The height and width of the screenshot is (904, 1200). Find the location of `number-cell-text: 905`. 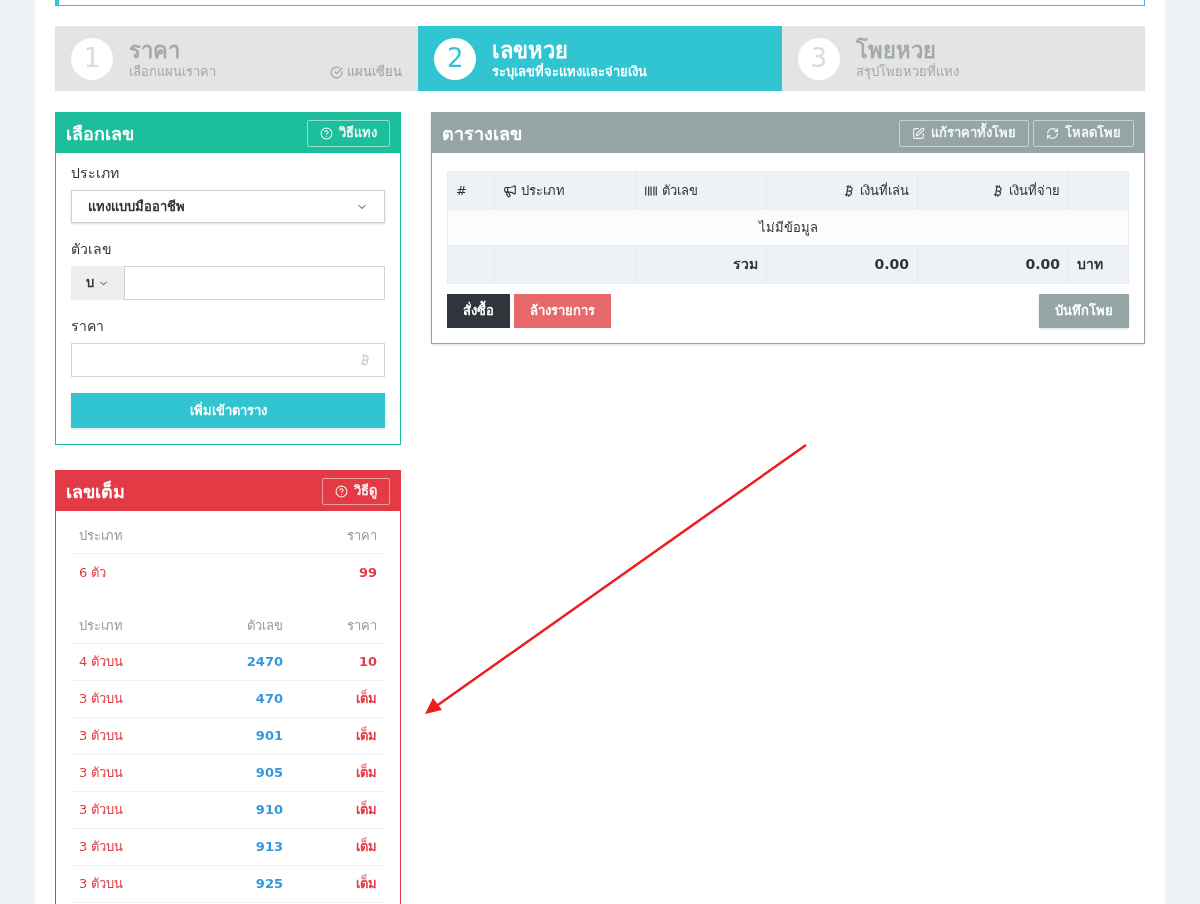

number-cell-text: 905 is located at coordinates (268, 773).